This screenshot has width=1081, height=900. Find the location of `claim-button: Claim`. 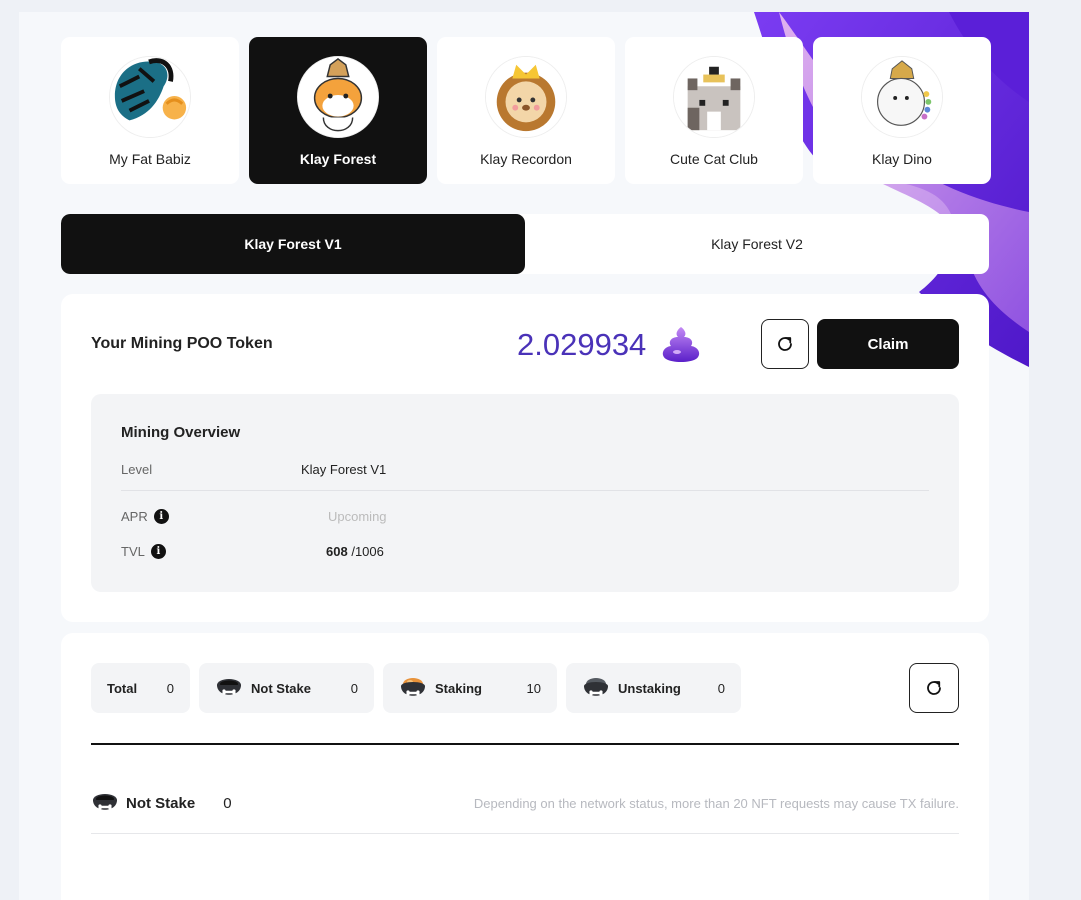

claim-button: Claim is located at coordinates (888, 344).